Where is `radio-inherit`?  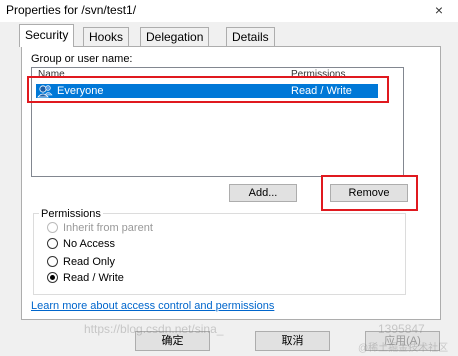 radio-inherit is located at coordinates (52, 227).